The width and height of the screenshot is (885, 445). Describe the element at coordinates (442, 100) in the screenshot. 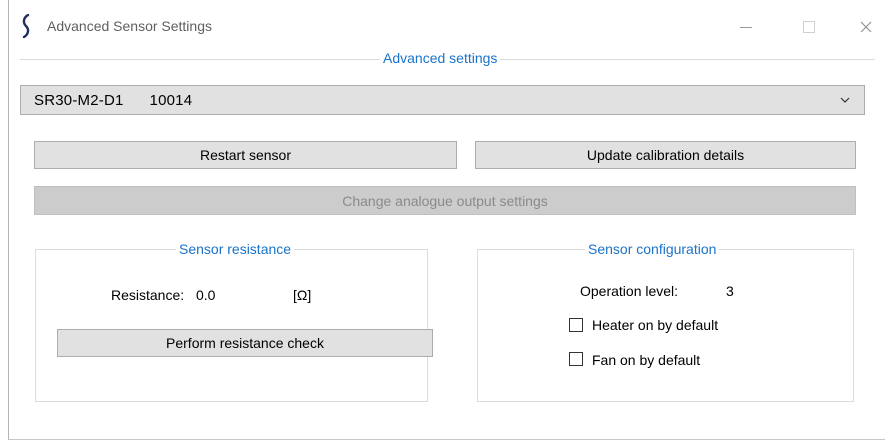

I see `sensor-select: SR30-M2-D1 10014` at that location.